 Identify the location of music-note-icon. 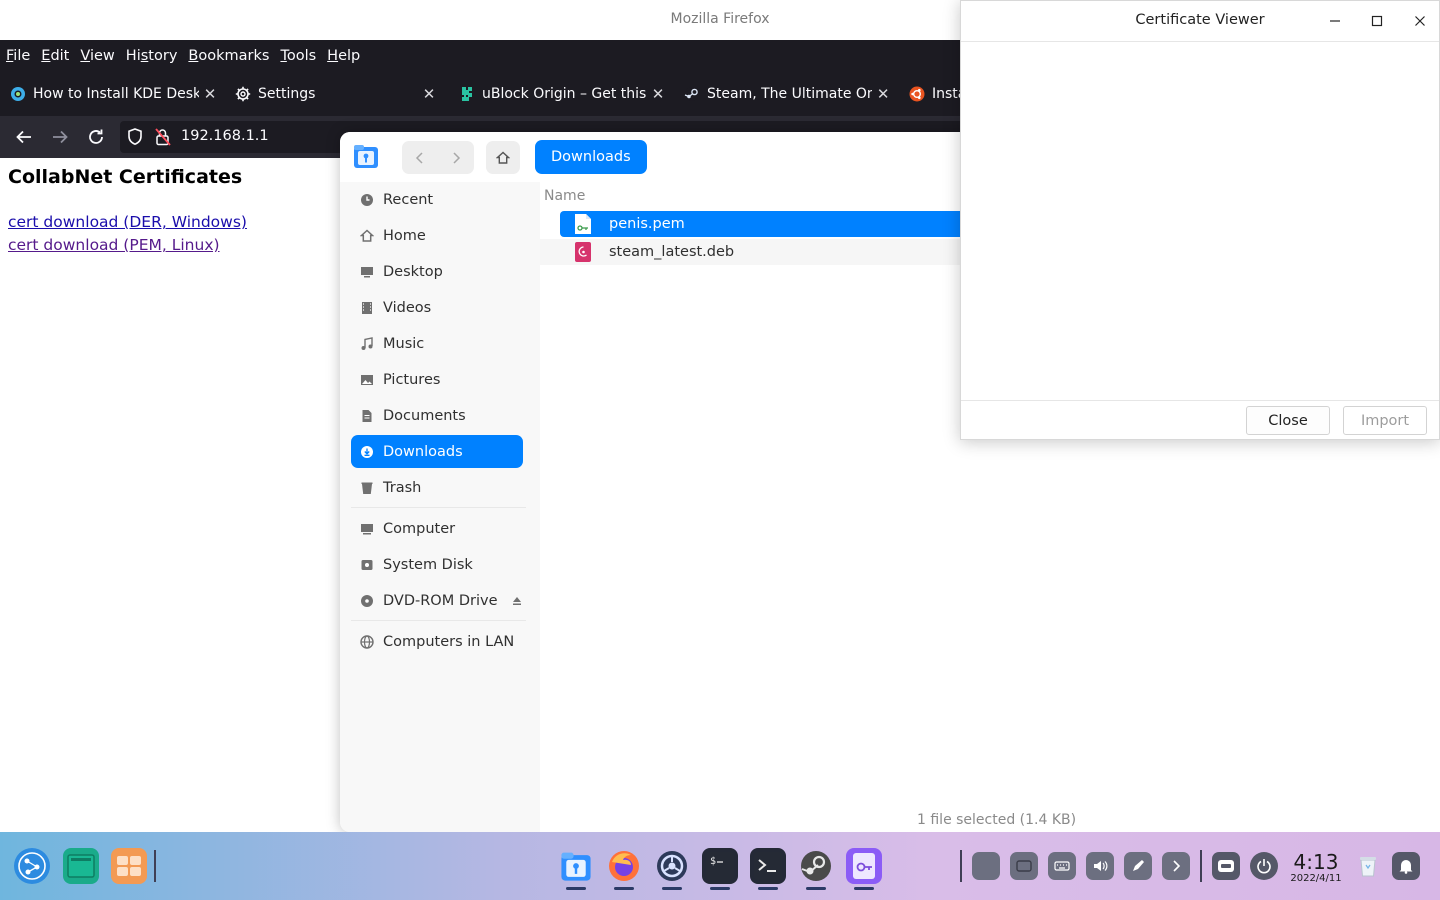
(367, 344).